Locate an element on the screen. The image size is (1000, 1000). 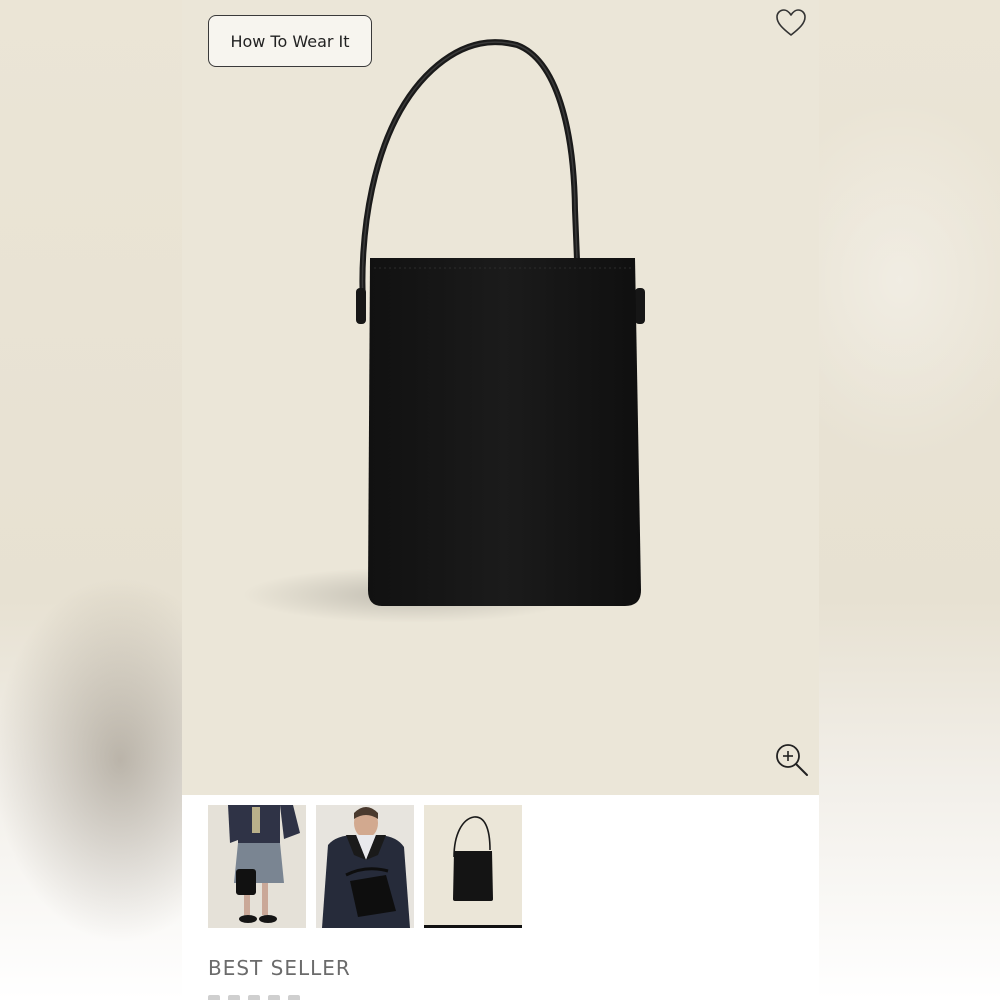
outfit-photo-jacket is located at coordinates (365, 866).